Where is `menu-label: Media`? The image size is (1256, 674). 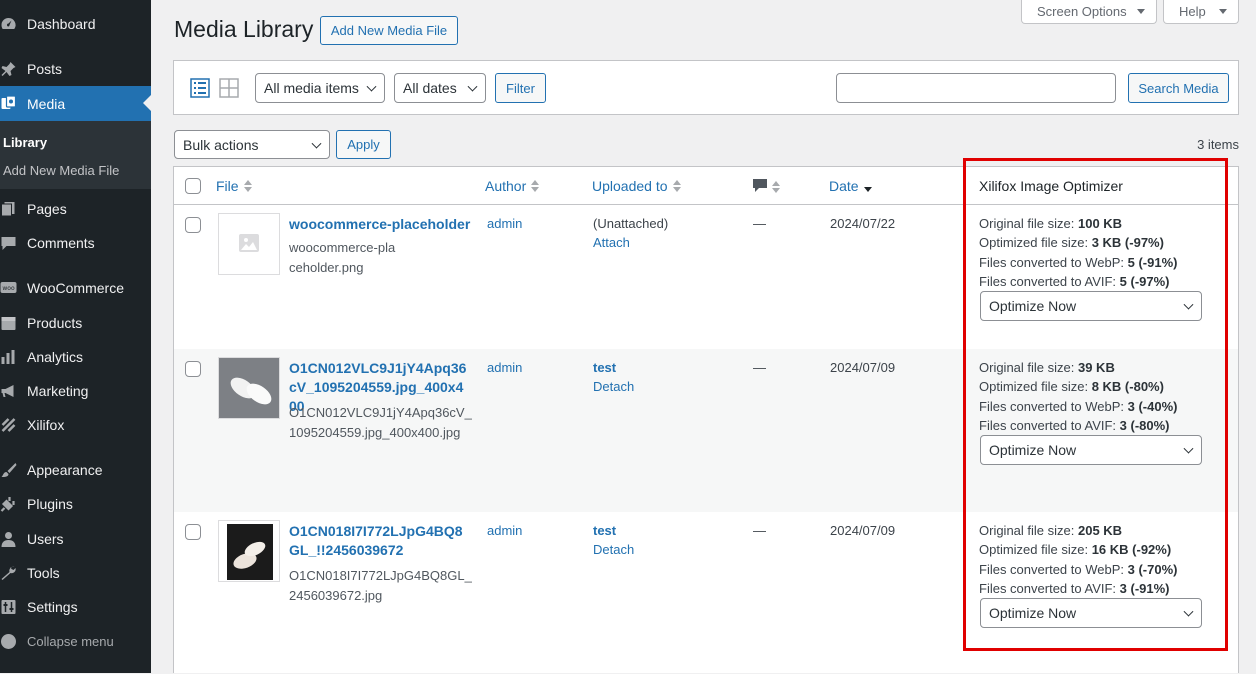 menu-label: Media is located at coordinates (46, 103).